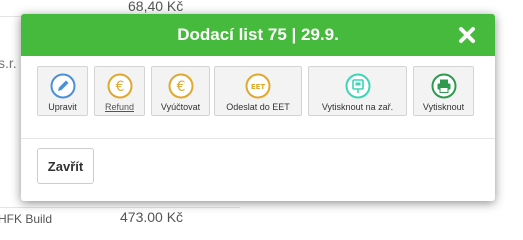 Image resolution: width=523 pixels, height=240 pixels. I want to click on svg-text: EET, so click(258, 87).